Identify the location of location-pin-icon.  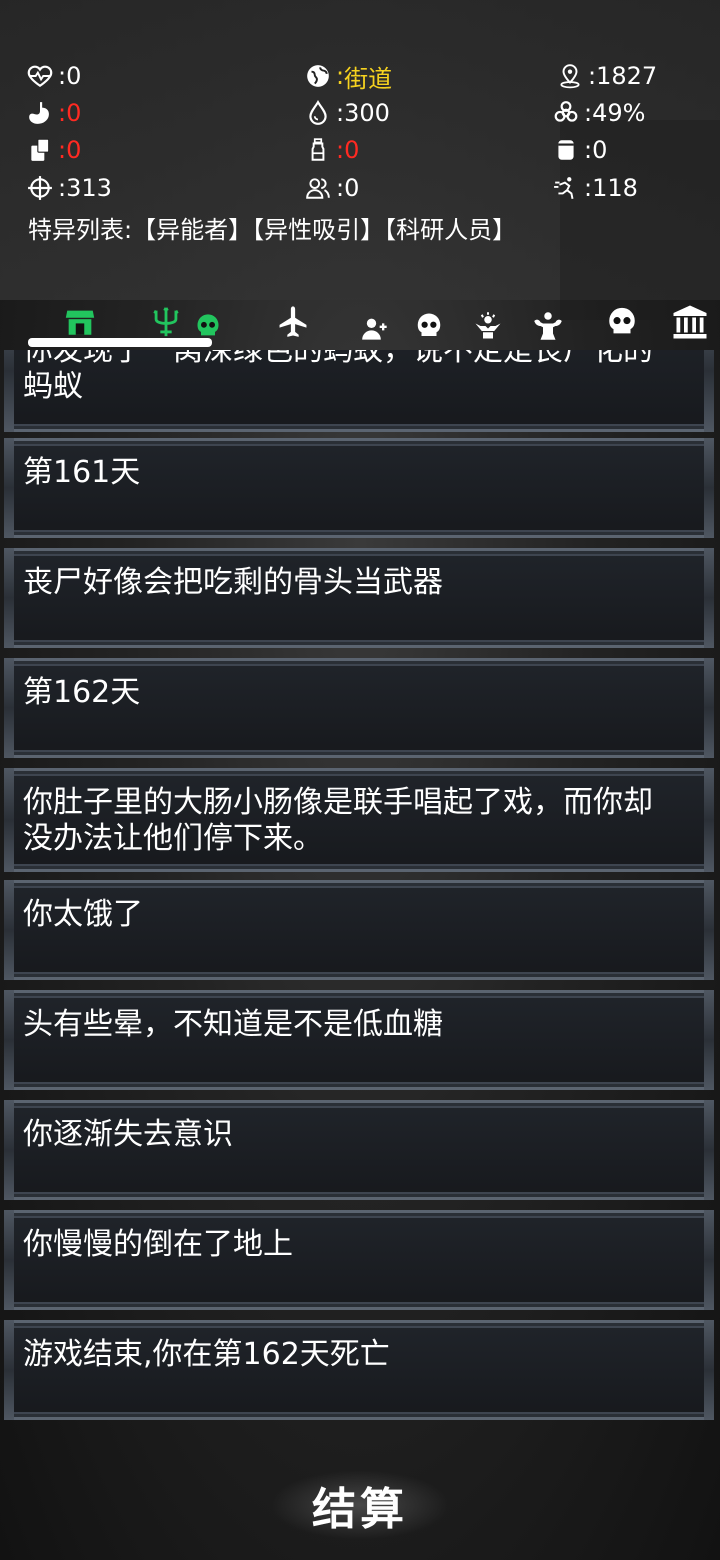
(570, 76).